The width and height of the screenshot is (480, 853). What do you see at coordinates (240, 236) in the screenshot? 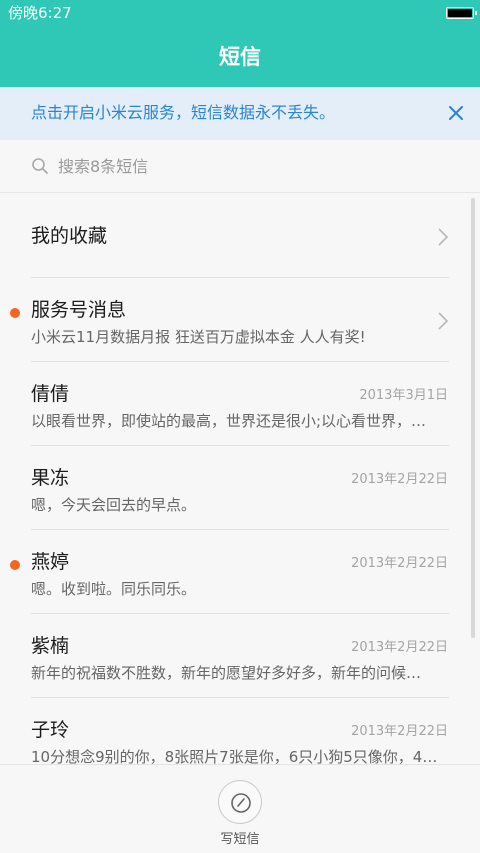
I see `favorites-row: 我的收藏` at bounding box center [240, 236].